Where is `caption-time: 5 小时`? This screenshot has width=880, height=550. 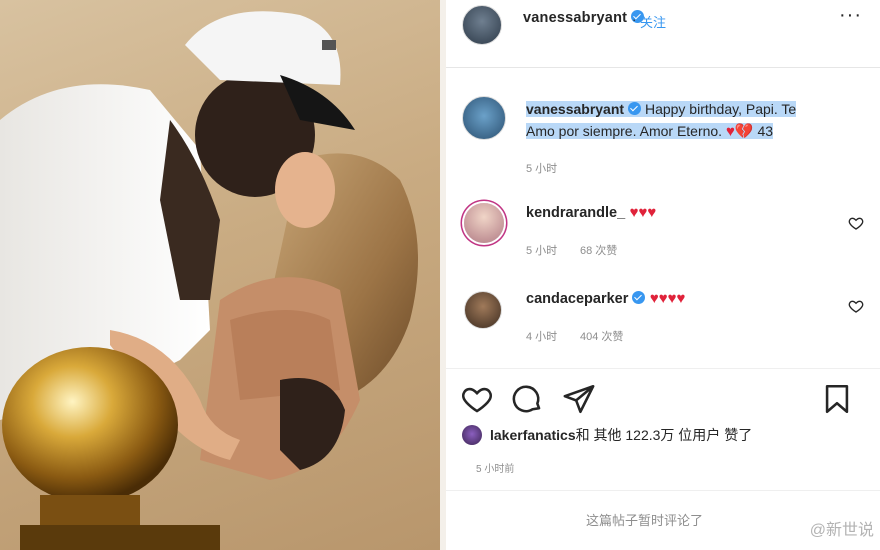 caption-time: 5 小时 is located at coordinates (542, 169).